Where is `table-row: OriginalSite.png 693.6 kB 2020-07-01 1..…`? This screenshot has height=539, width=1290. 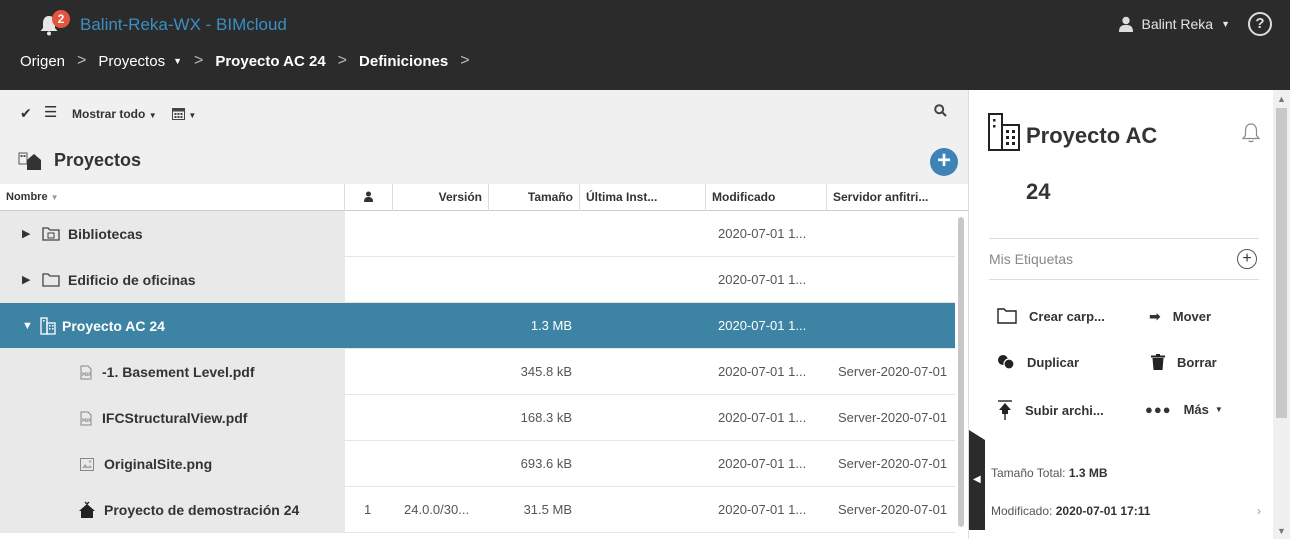
table-row: OriginalSite.png 693.6 kB 2020-07-01 1..… is located at coordinates (477, 464).